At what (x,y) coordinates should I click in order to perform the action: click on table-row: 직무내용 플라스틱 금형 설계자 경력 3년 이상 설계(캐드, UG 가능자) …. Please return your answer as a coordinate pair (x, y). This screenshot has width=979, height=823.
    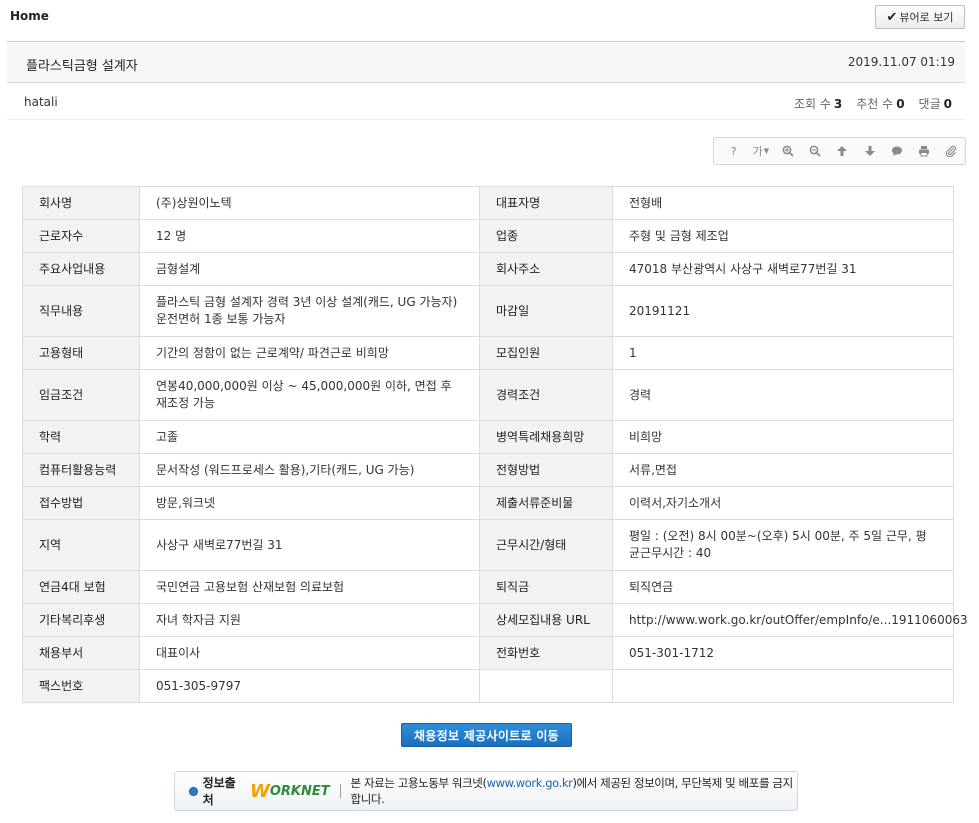
    Looking at the image, I should click on (488, 311).